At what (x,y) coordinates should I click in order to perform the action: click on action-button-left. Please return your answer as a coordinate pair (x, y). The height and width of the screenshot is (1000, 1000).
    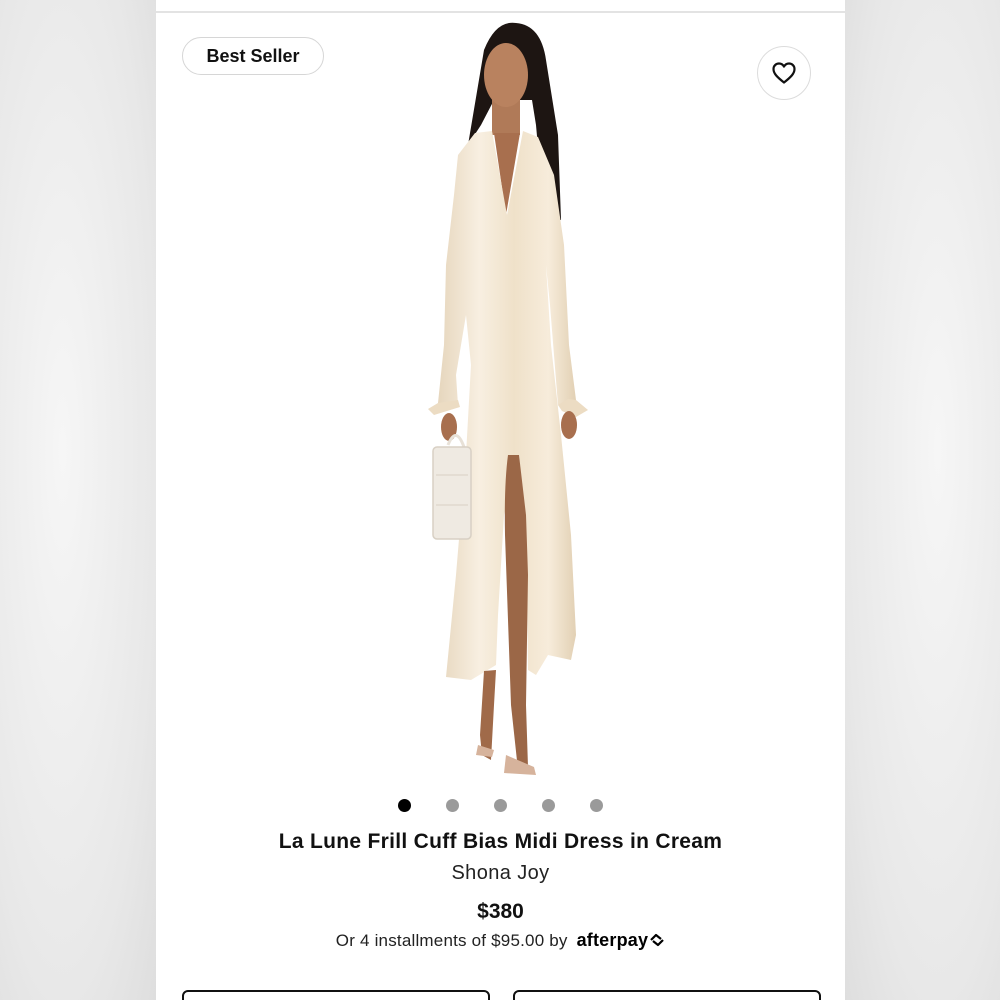
    Looking at the image, I should click on (336, 995).